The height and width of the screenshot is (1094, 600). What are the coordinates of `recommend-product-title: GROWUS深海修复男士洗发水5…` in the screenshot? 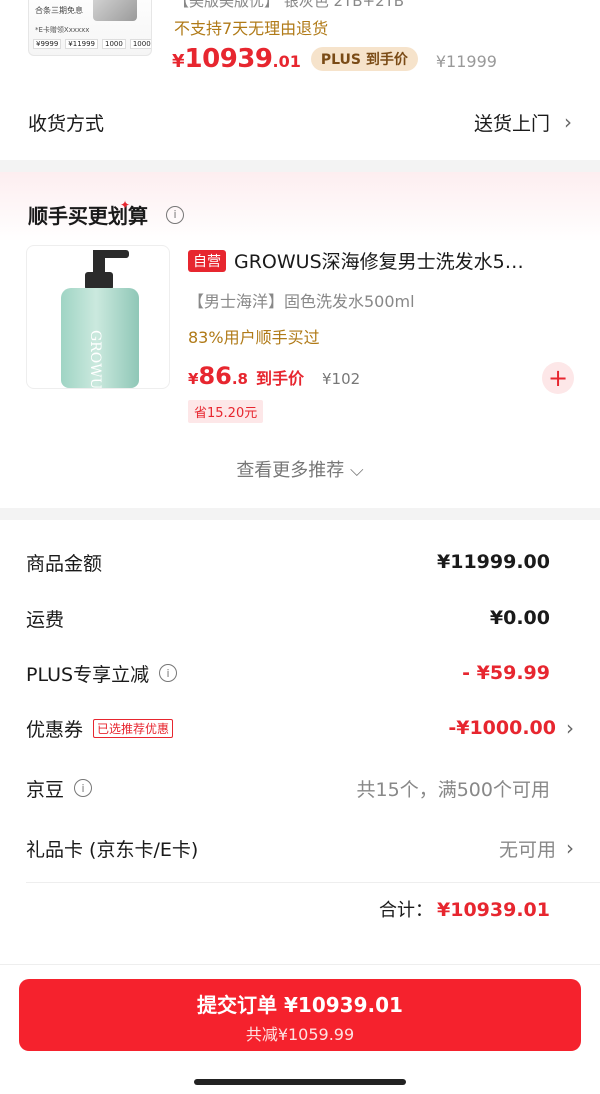 It's located at (379, 262).